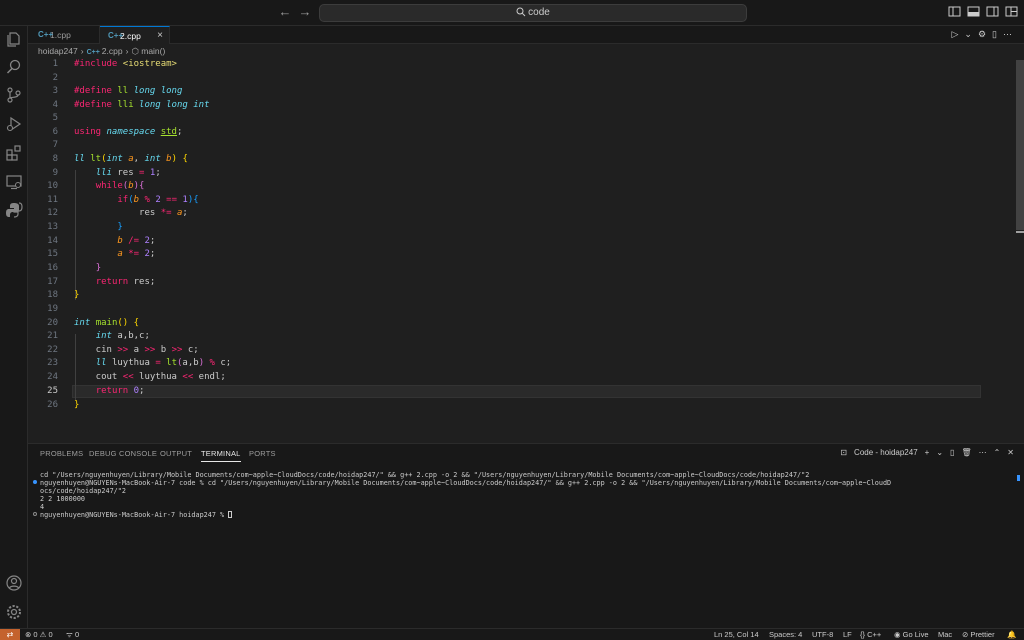 The height and width of the screenshot is (640, 1024). I want to click on gear-icon: ⚙, so click(982, 34).